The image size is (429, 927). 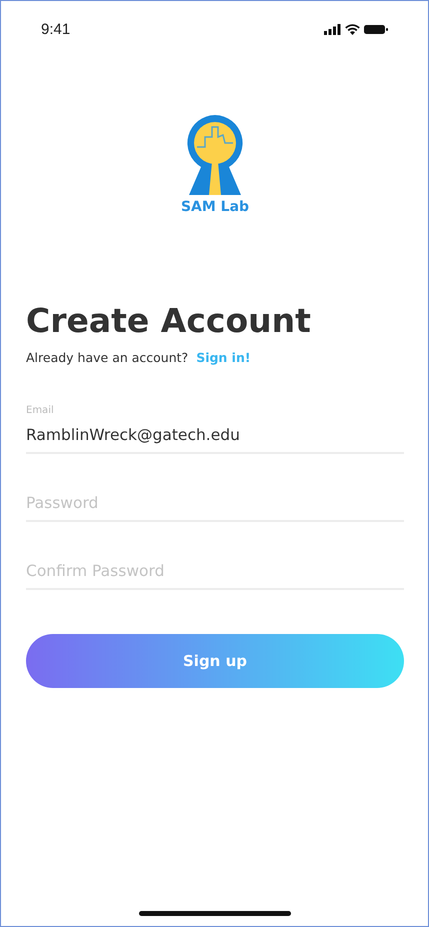 What do you see at coordinates (352, 29) in the screenshot?
I see `wifi-icon` at bounding box center [352, 29].